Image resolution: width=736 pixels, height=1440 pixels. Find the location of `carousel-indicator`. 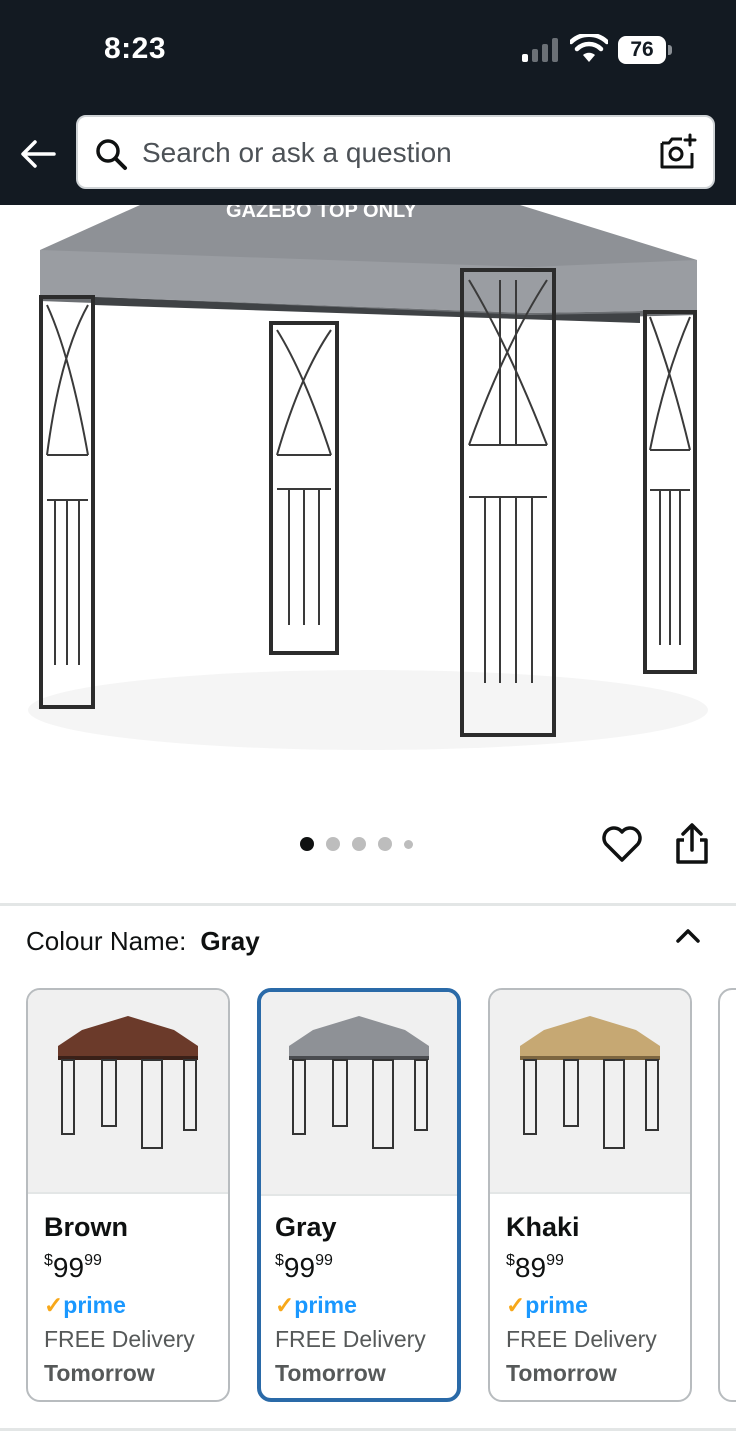

carousel-indicator is located at coordinates (356, 844).